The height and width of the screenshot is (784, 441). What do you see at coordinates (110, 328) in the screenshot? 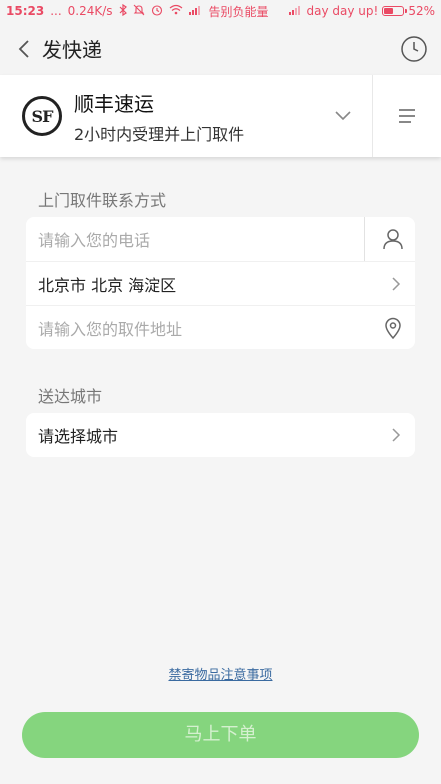
I see `address-input: 请输入您的取件地址` at bounding box center [110, 328].